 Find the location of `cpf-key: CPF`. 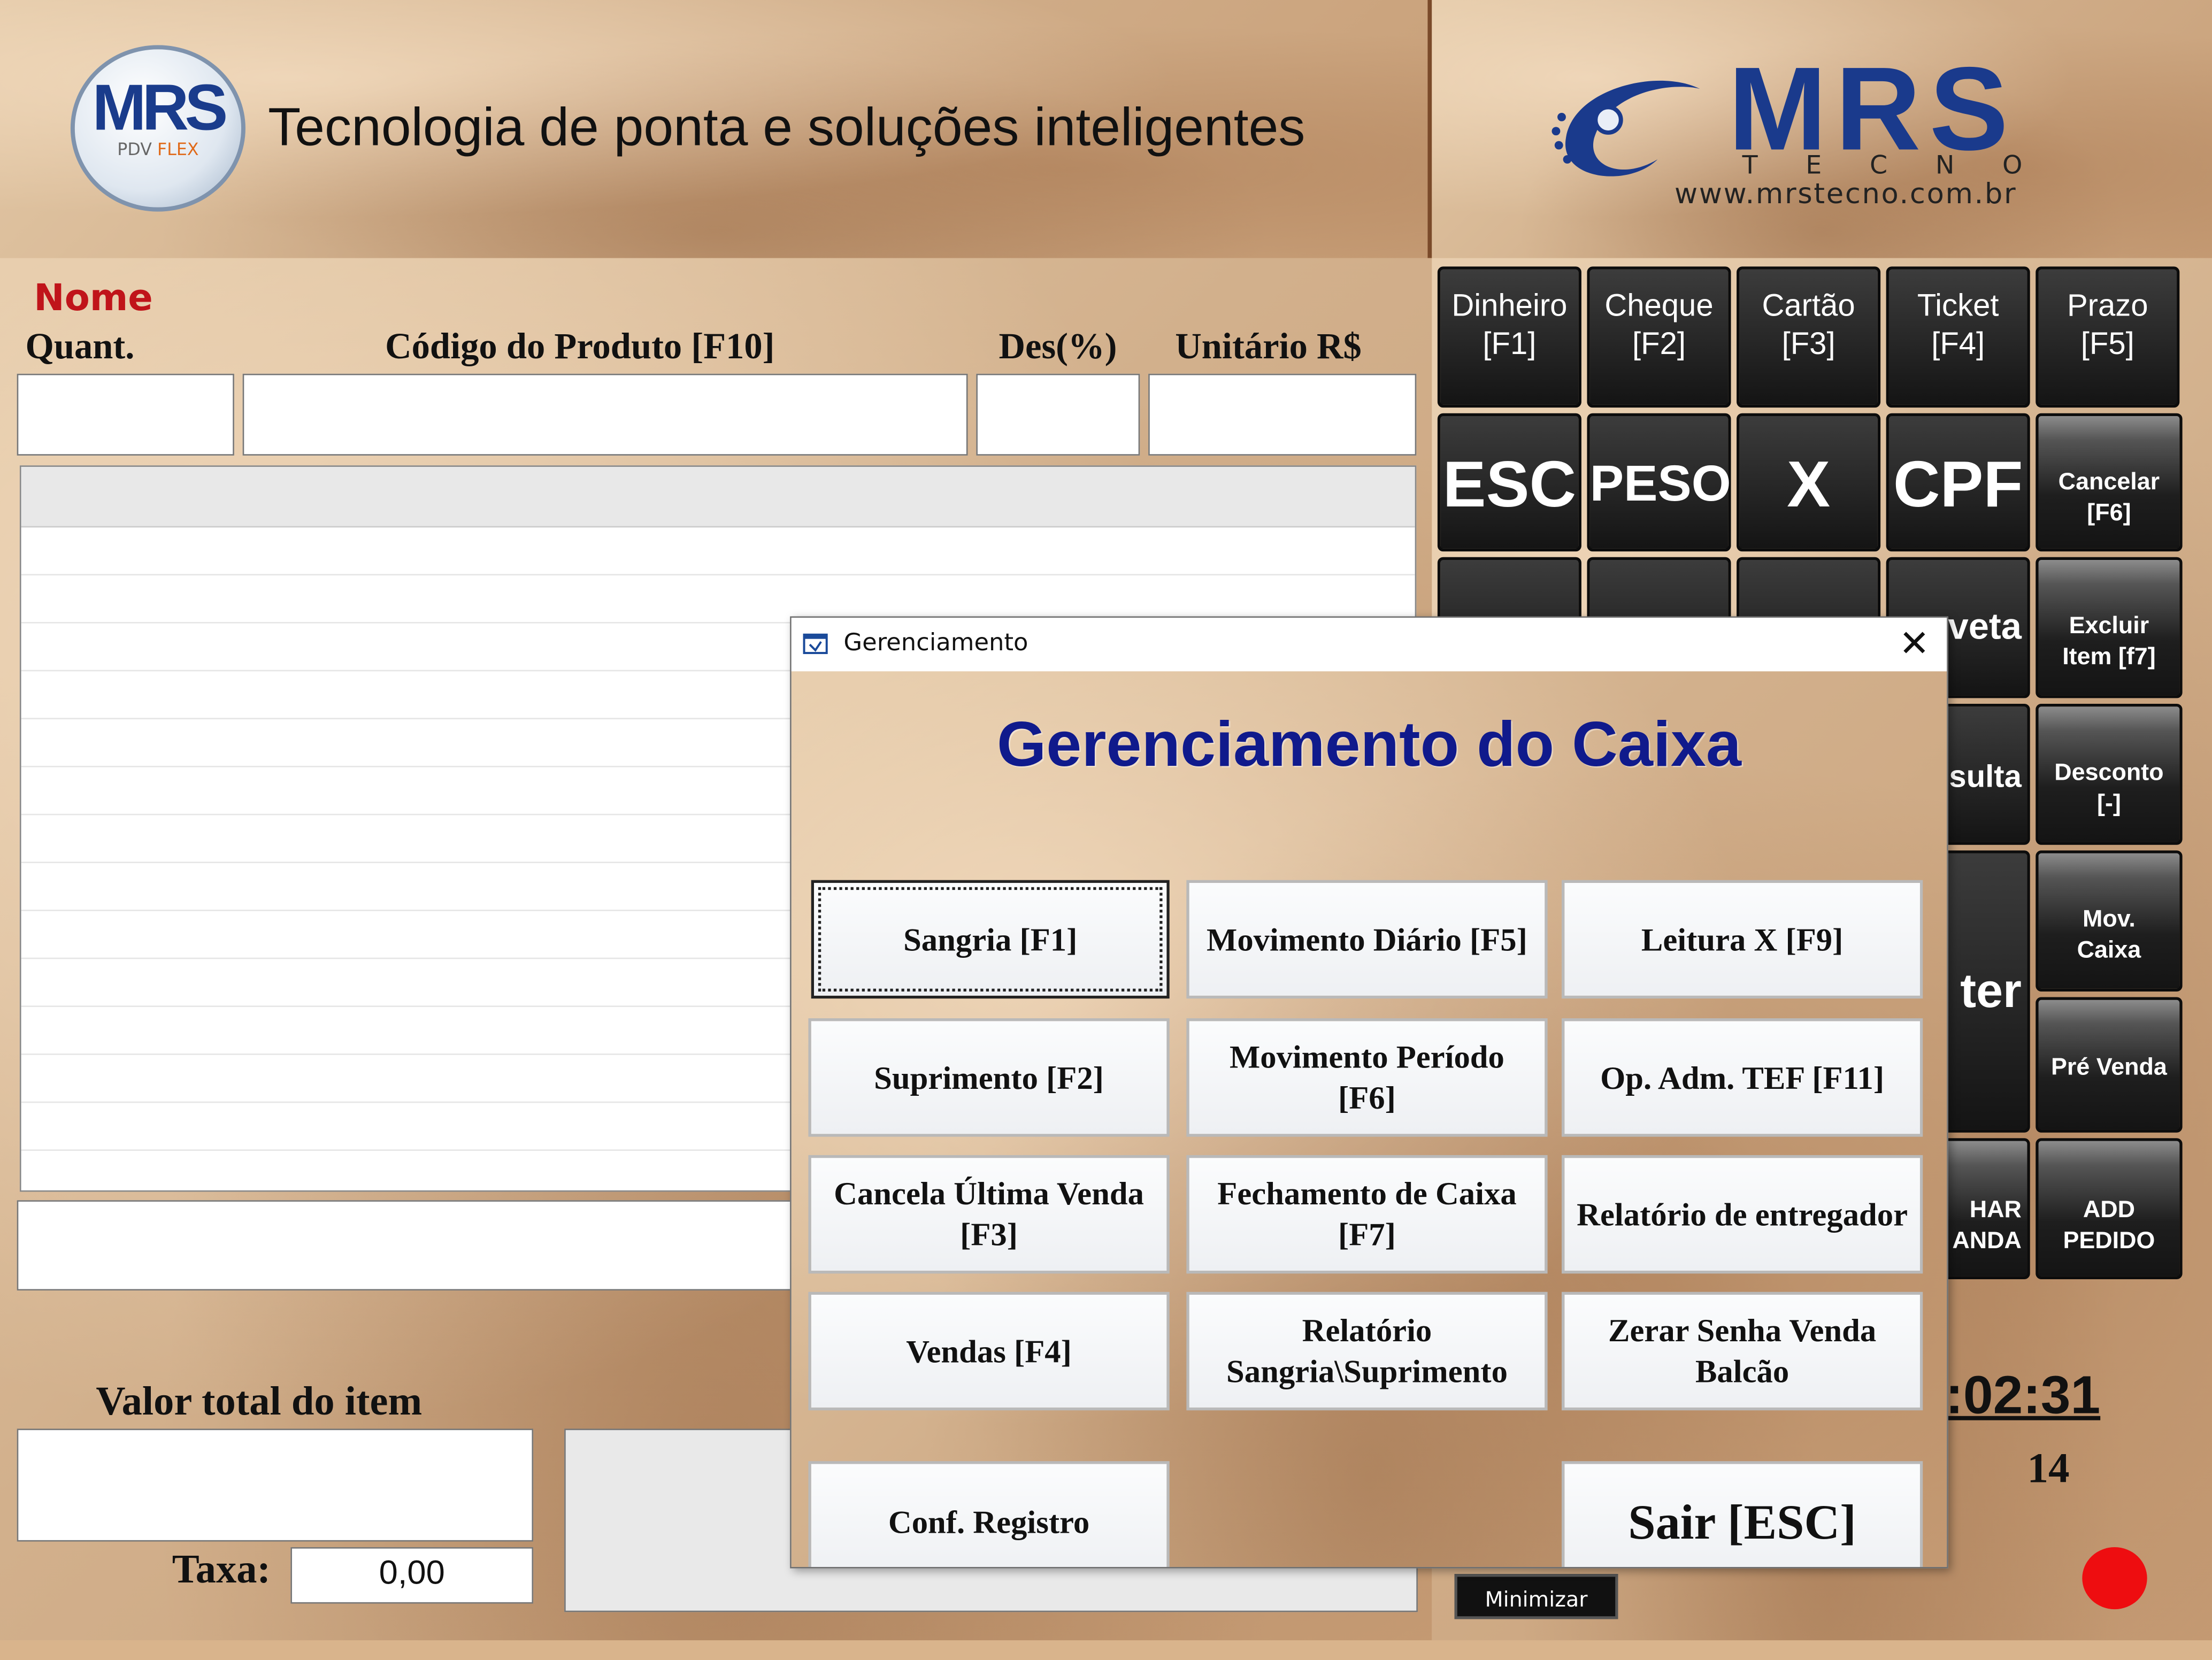

cpf-key: CPF is located at coordinates (1958, 482).